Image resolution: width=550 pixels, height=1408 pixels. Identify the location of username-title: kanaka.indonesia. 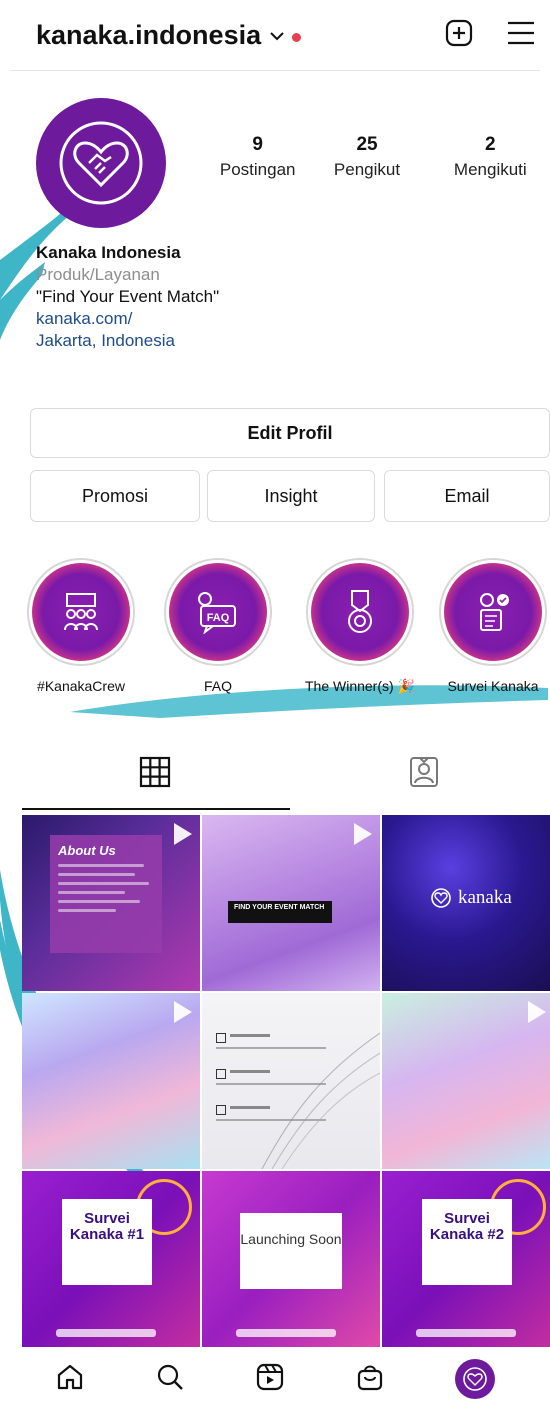
(148, 35).